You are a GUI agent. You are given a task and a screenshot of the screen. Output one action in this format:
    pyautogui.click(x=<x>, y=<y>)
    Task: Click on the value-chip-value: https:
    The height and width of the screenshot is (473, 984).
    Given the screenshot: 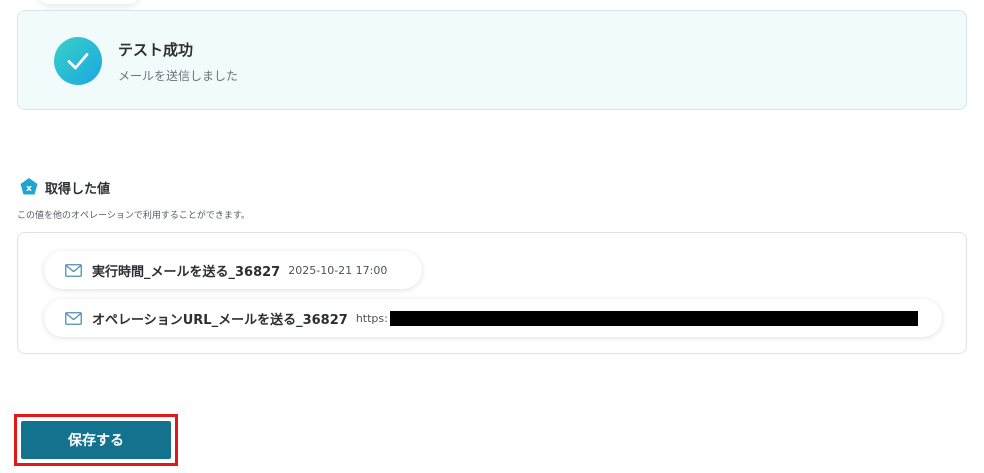 What is the action you would take?
    pyautogui.click(x=371, y=318)
    